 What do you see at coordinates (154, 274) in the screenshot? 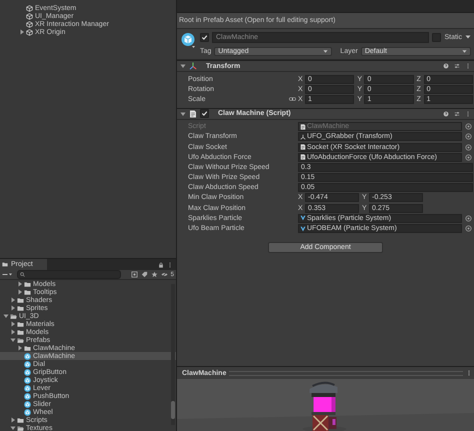
I see `star-icon` at bounding box center [154, 274].